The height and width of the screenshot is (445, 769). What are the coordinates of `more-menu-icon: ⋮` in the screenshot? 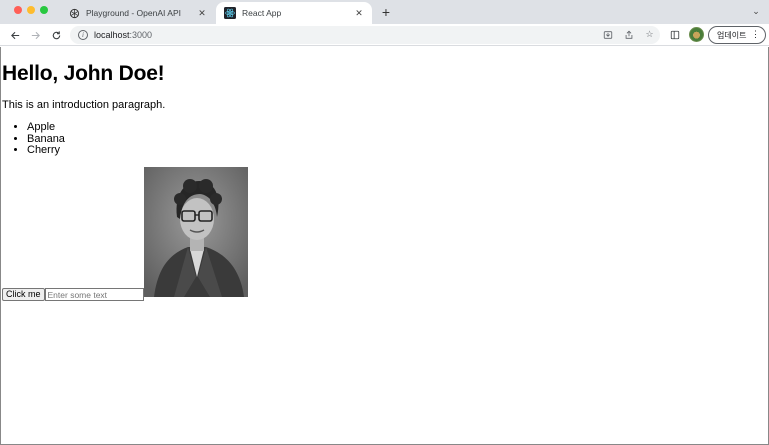 It's located at (755, 34).